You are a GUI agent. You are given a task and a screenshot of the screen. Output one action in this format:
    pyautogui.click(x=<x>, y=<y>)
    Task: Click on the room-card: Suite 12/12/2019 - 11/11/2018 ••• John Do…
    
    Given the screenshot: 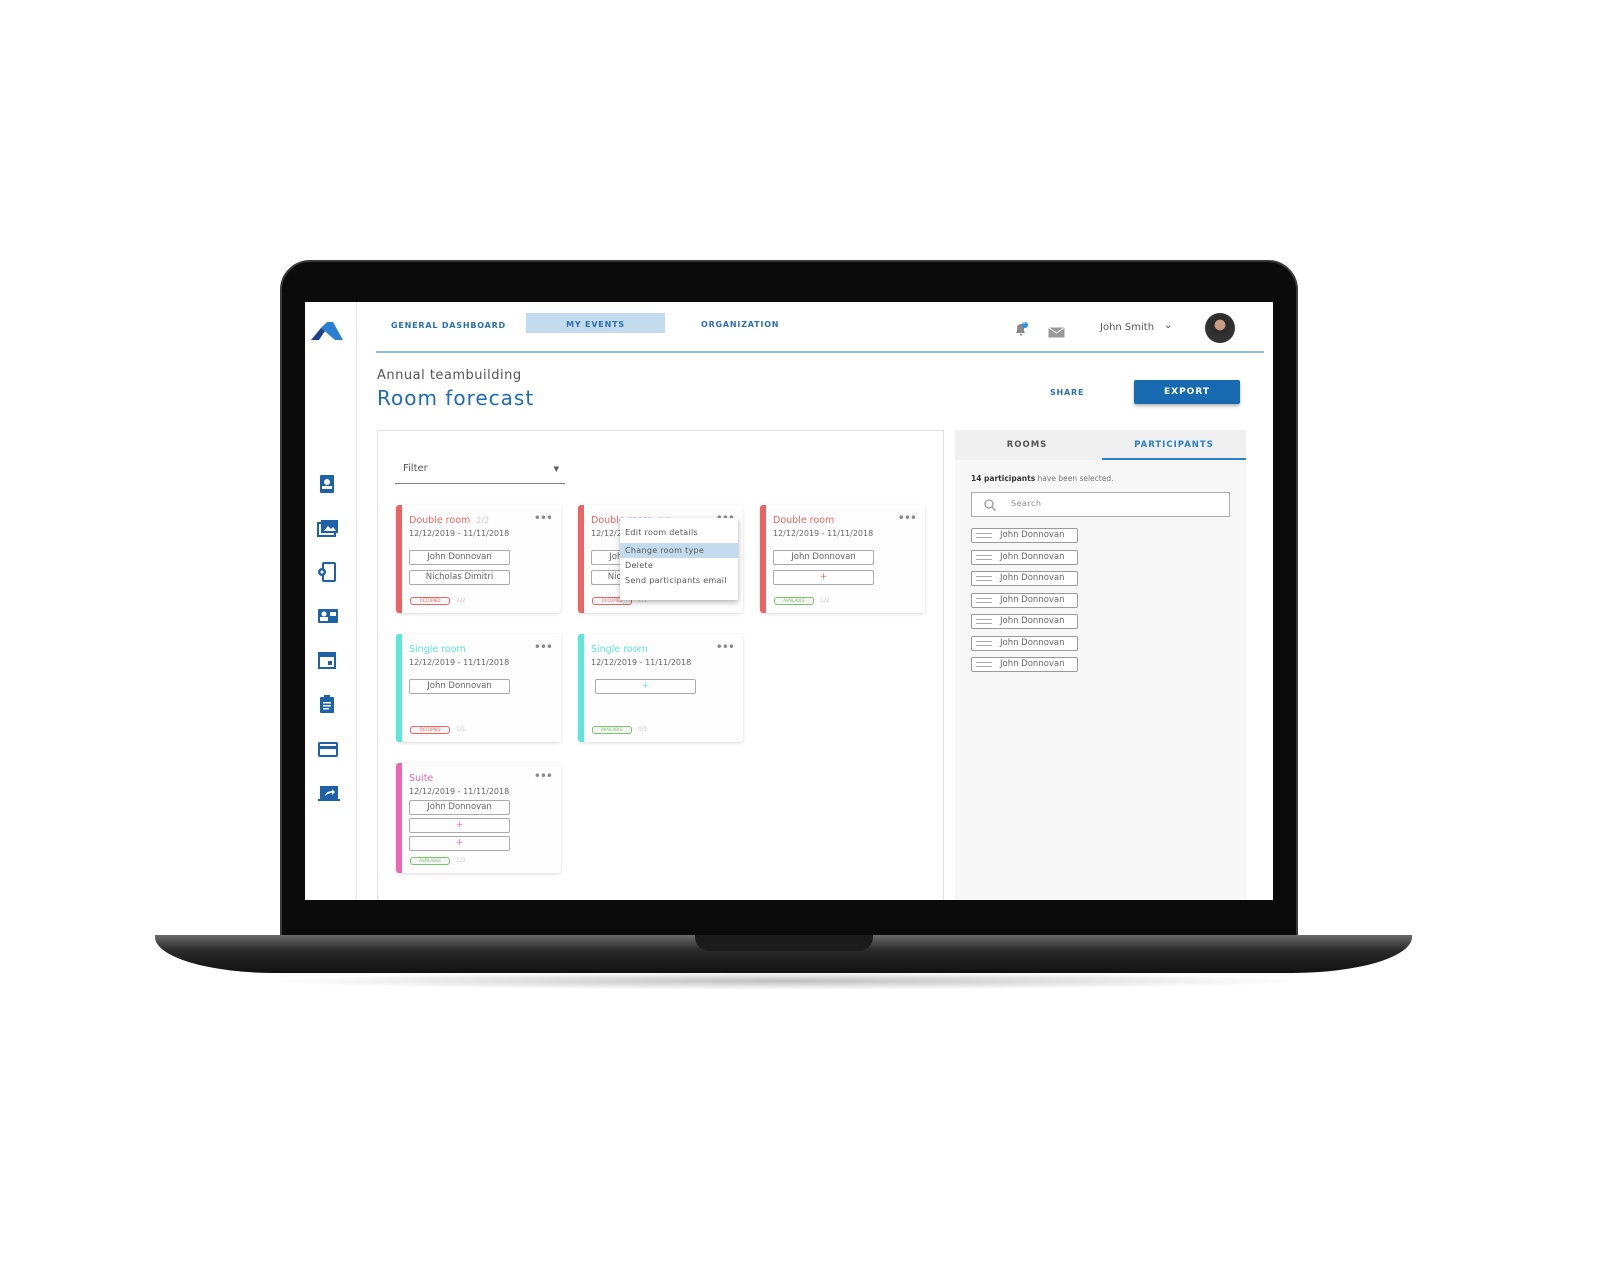 What is the action you would take?
    pyautogui.click(x=478, y=818)
    